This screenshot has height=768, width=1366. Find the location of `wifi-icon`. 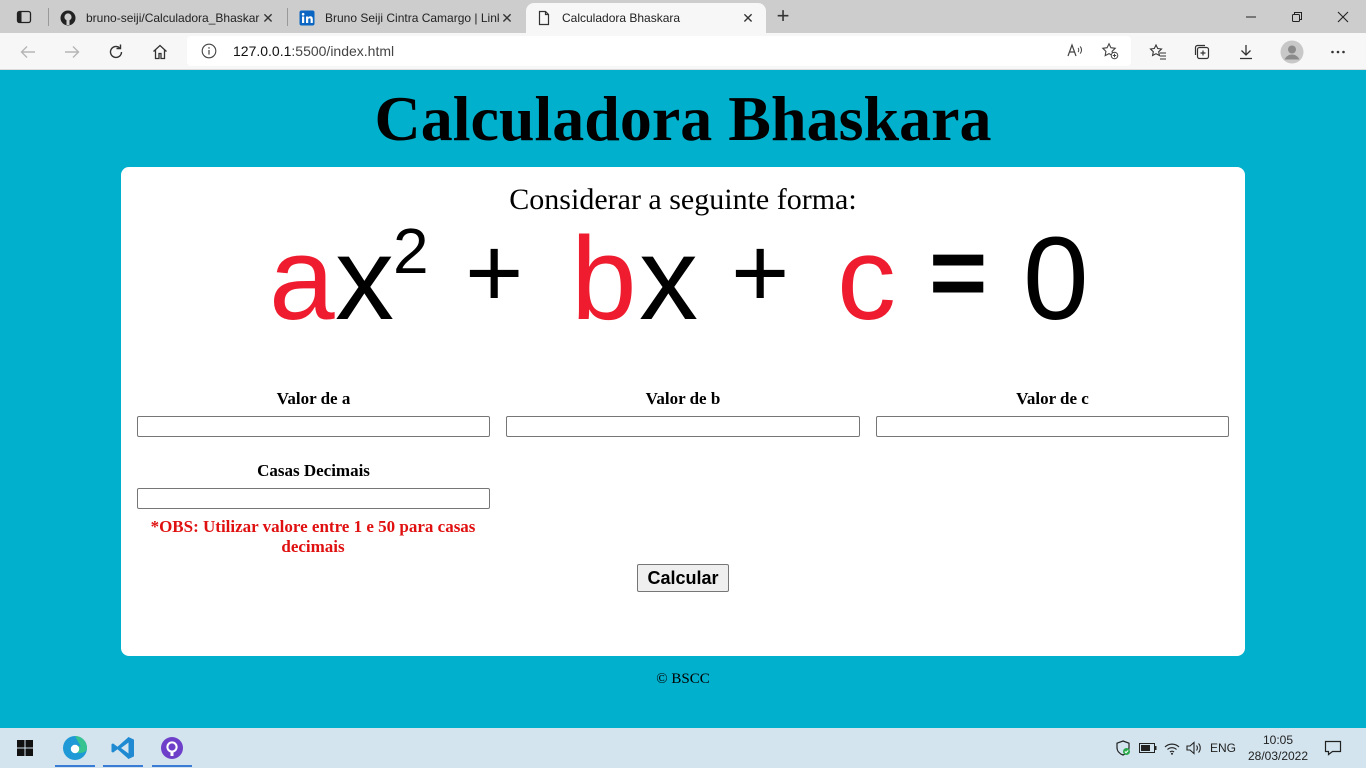

wifi-icon is located at coordinates (1172, 749).